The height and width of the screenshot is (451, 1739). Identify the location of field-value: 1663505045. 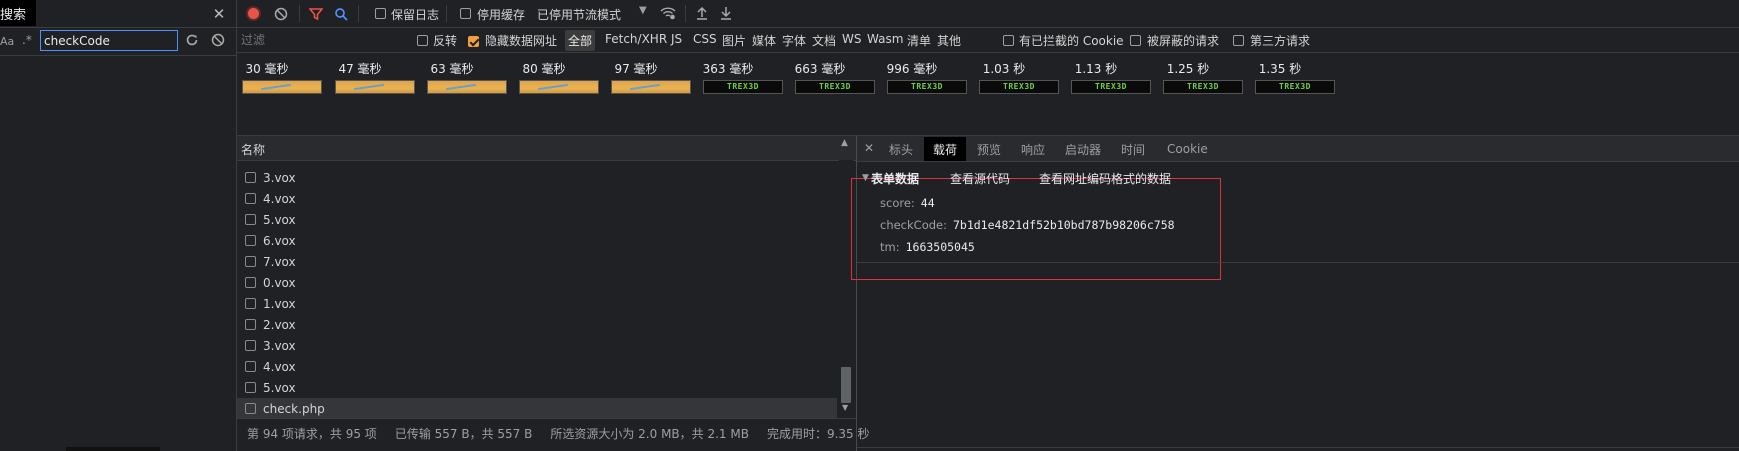
(940, 247).